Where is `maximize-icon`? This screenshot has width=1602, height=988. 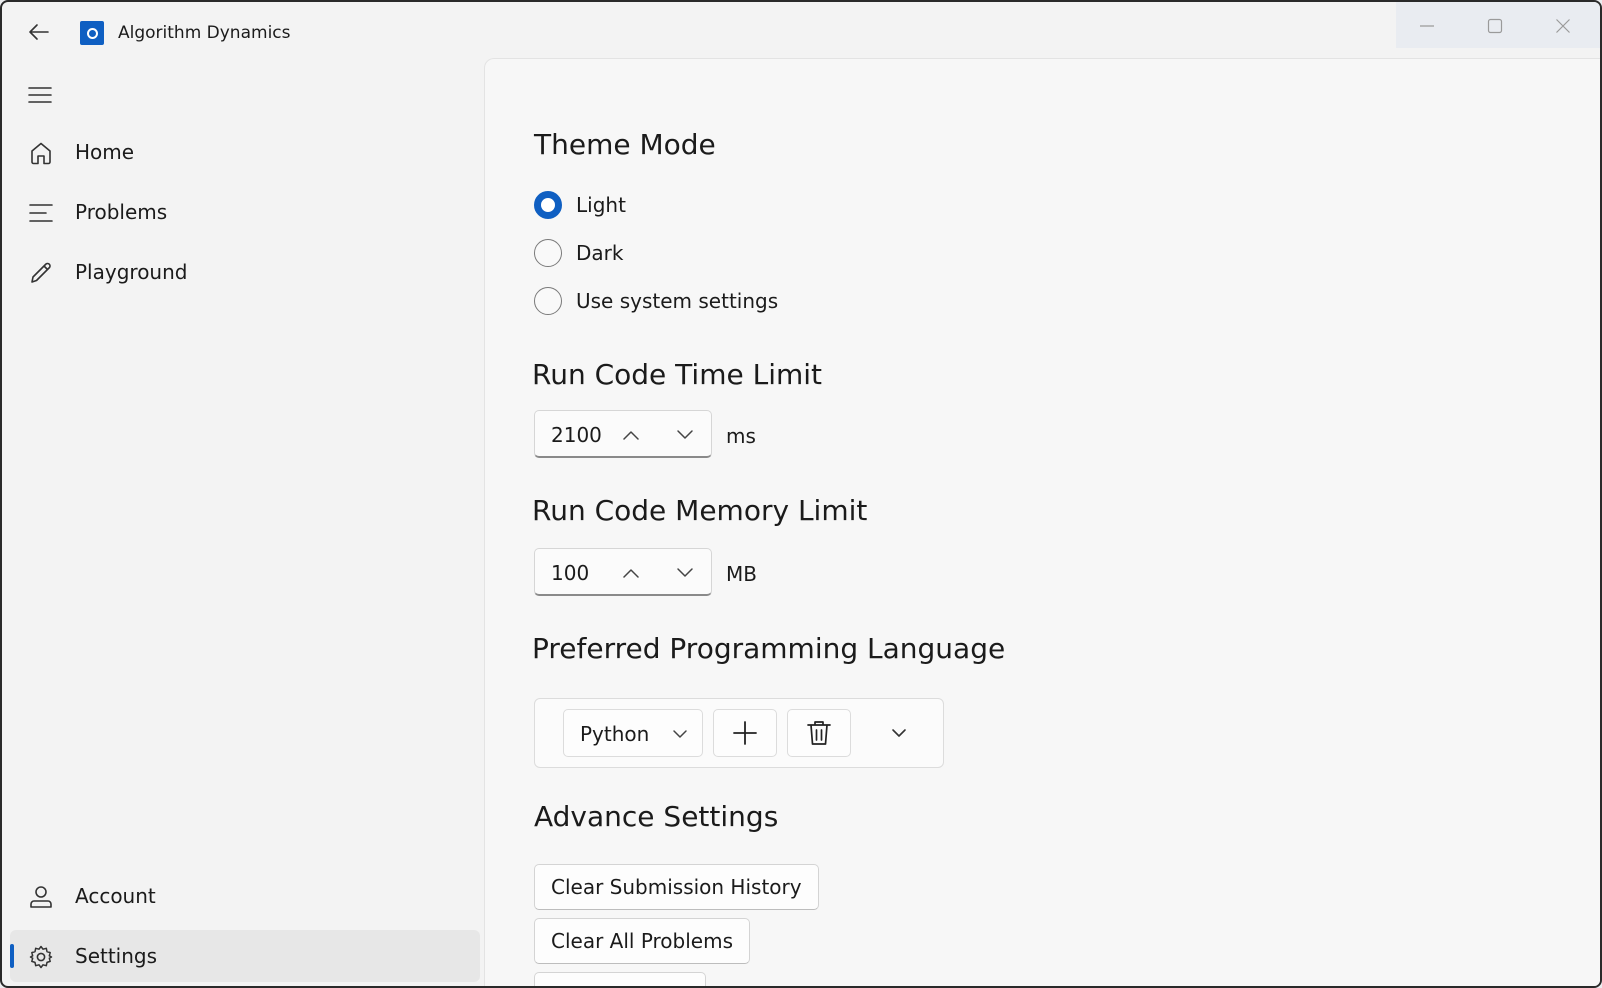 maximize-icon is located at coordinates (1495, 26).